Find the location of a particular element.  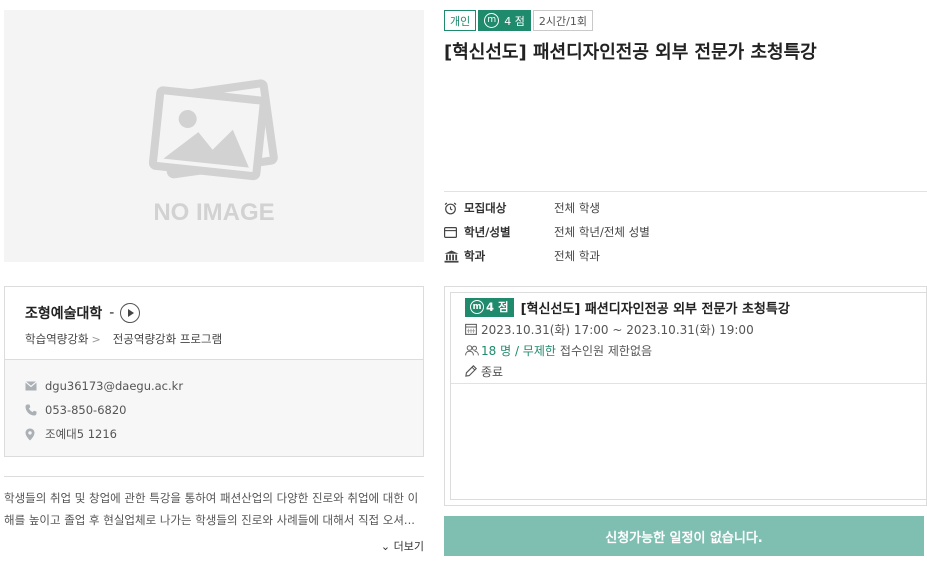

breadcrumb-item-1: 학습역량강화 is located at coordinates (56, 339).